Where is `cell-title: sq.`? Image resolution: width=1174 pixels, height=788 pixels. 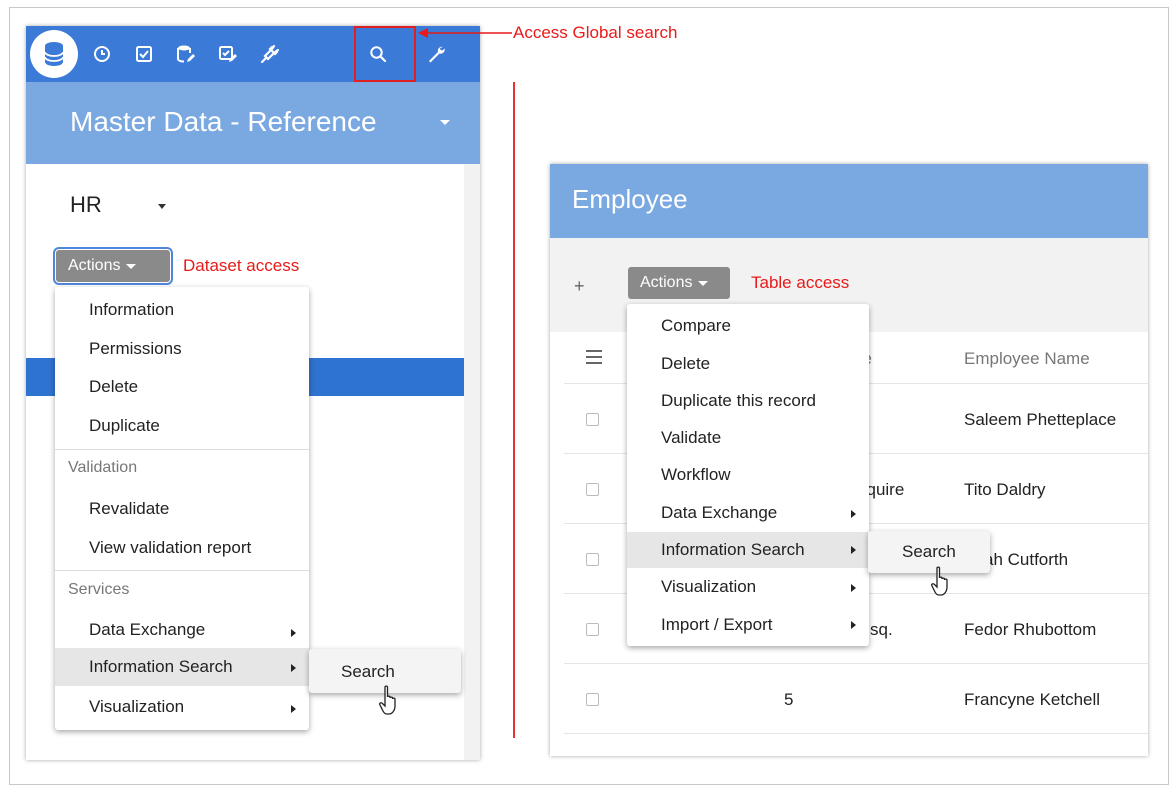 cell-title: sq. is located at coordinates (881, 629).